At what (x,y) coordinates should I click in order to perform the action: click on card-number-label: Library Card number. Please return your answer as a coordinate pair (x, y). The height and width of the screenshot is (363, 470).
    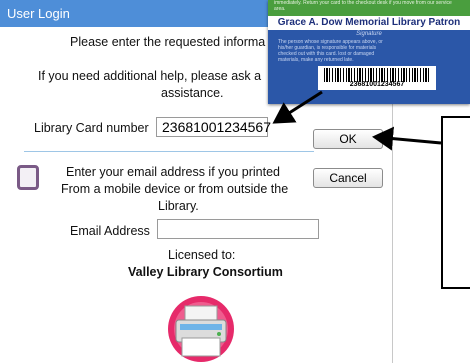
    Looking at the image, I should click on (91, 128).